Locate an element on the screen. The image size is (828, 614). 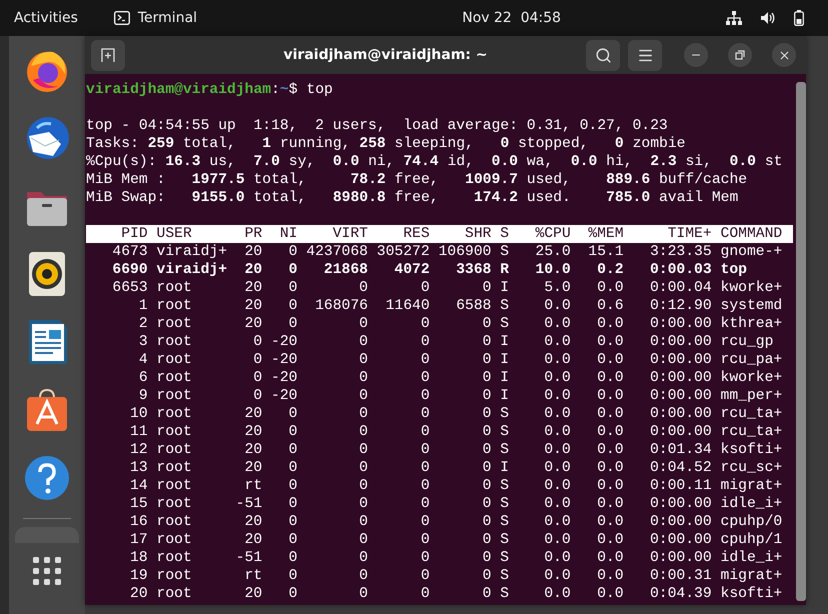
table-cell-text: rt is located at coordinates (253, 486).